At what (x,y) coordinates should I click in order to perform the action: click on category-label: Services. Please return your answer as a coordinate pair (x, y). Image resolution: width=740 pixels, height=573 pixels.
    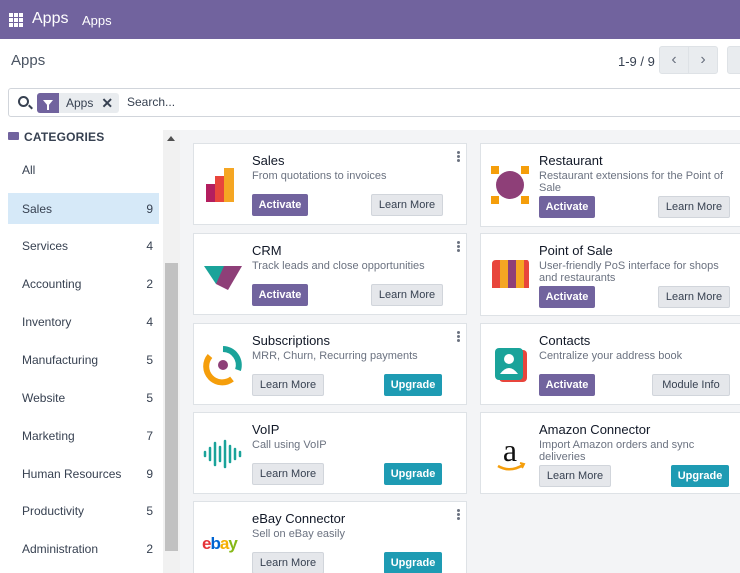
    Looking at the image, I should click on (45, 245).